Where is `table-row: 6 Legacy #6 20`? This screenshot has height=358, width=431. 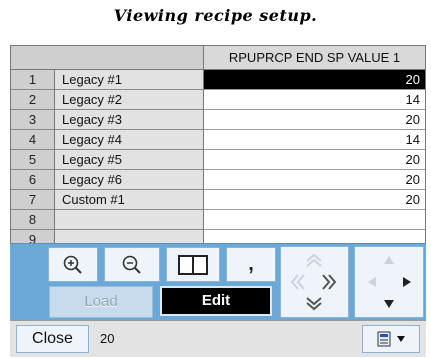
table-row: 6 Legacy #6 20 is located at coordinates (218, 180).